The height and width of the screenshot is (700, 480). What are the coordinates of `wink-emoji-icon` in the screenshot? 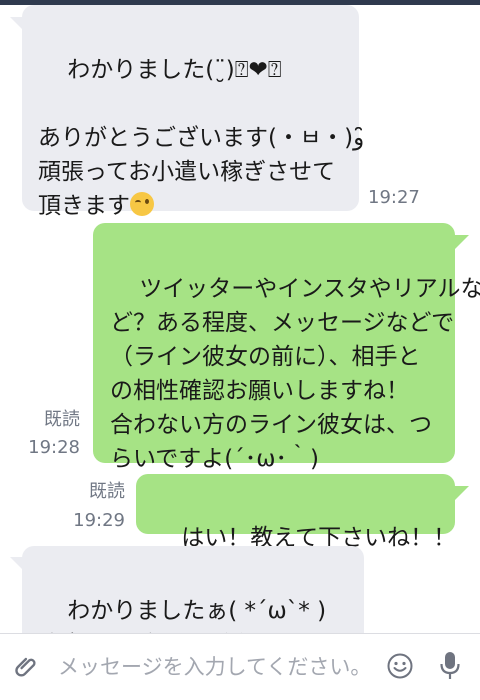 It's located at (142, 204).